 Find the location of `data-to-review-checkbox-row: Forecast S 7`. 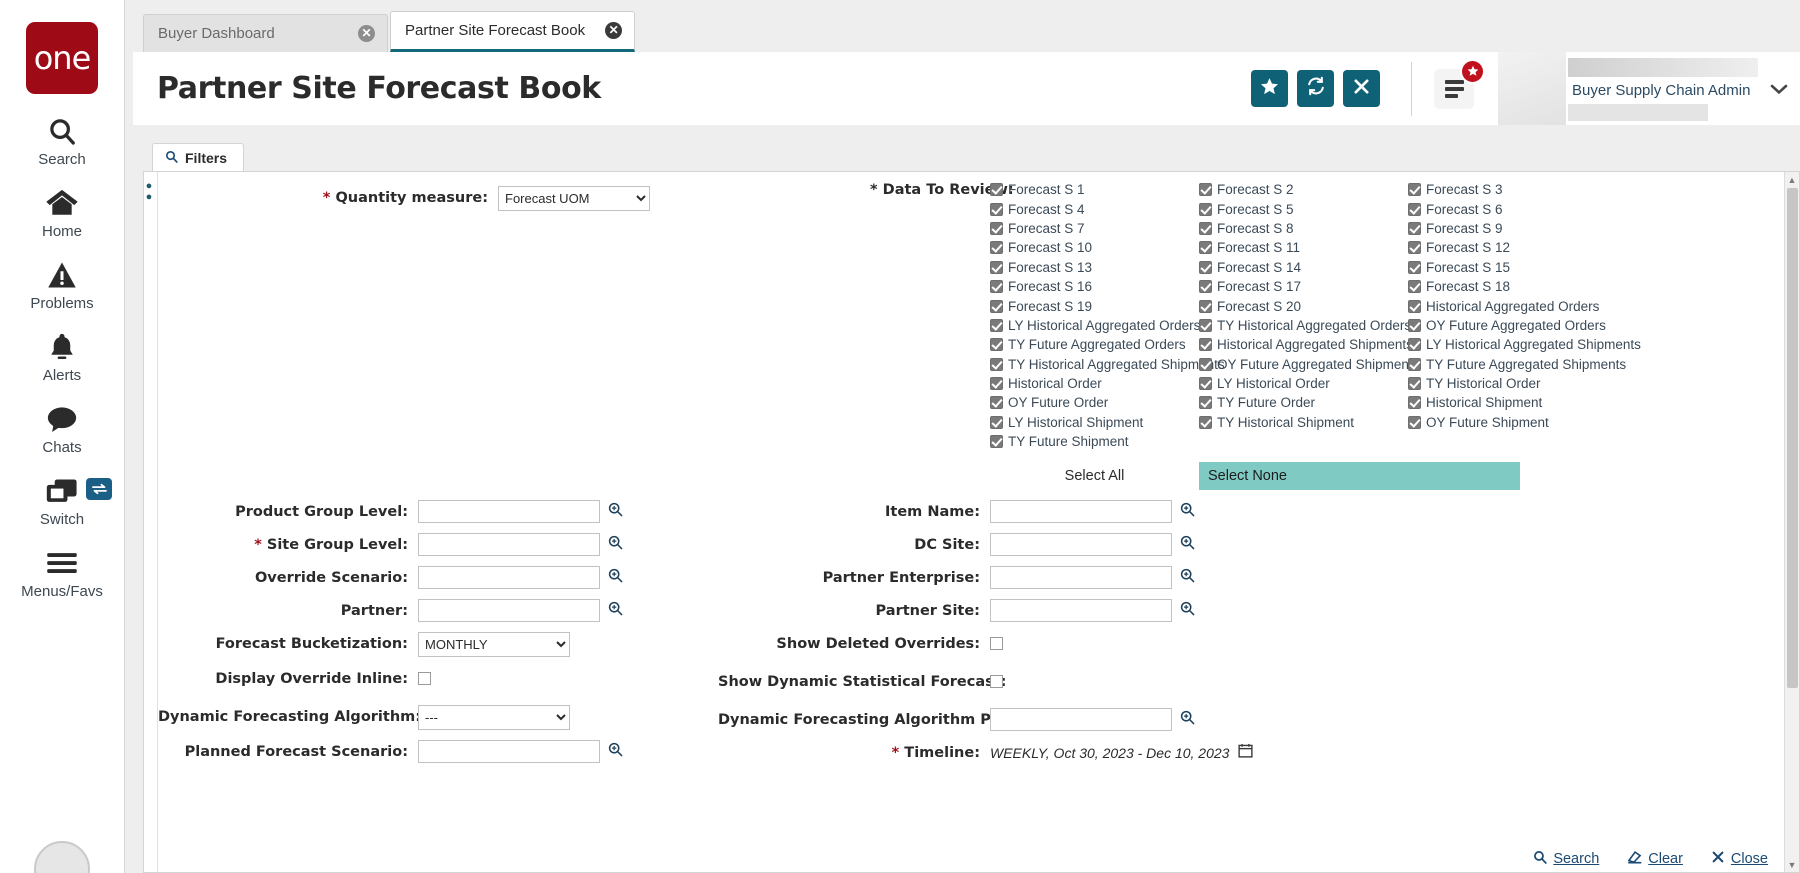

data-to-review-checkbox-row: Forecast S 7 is located at coordinates (1094, 228).